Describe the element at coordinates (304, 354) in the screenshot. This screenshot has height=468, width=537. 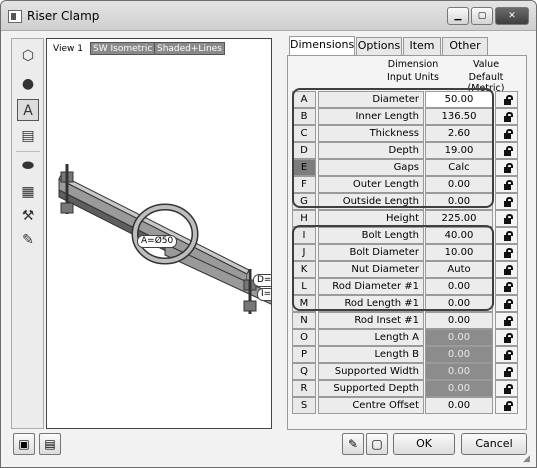
I see `row-letter: P` at that location.